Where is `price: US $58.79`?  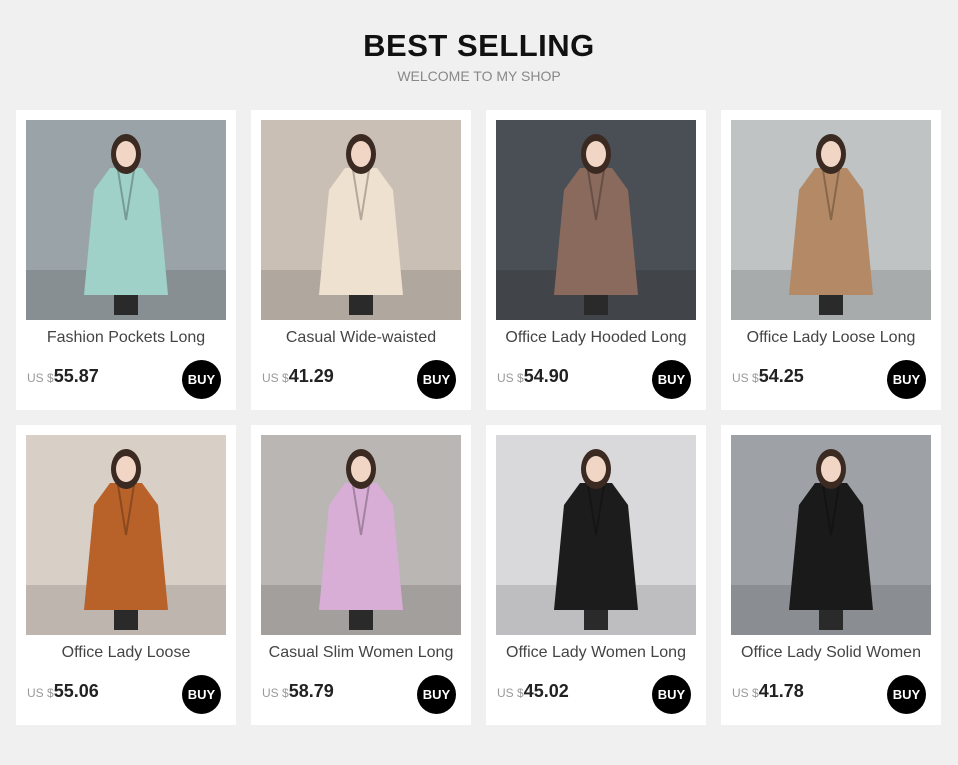 price: US $58.79 is located at coordinates (298, 693).